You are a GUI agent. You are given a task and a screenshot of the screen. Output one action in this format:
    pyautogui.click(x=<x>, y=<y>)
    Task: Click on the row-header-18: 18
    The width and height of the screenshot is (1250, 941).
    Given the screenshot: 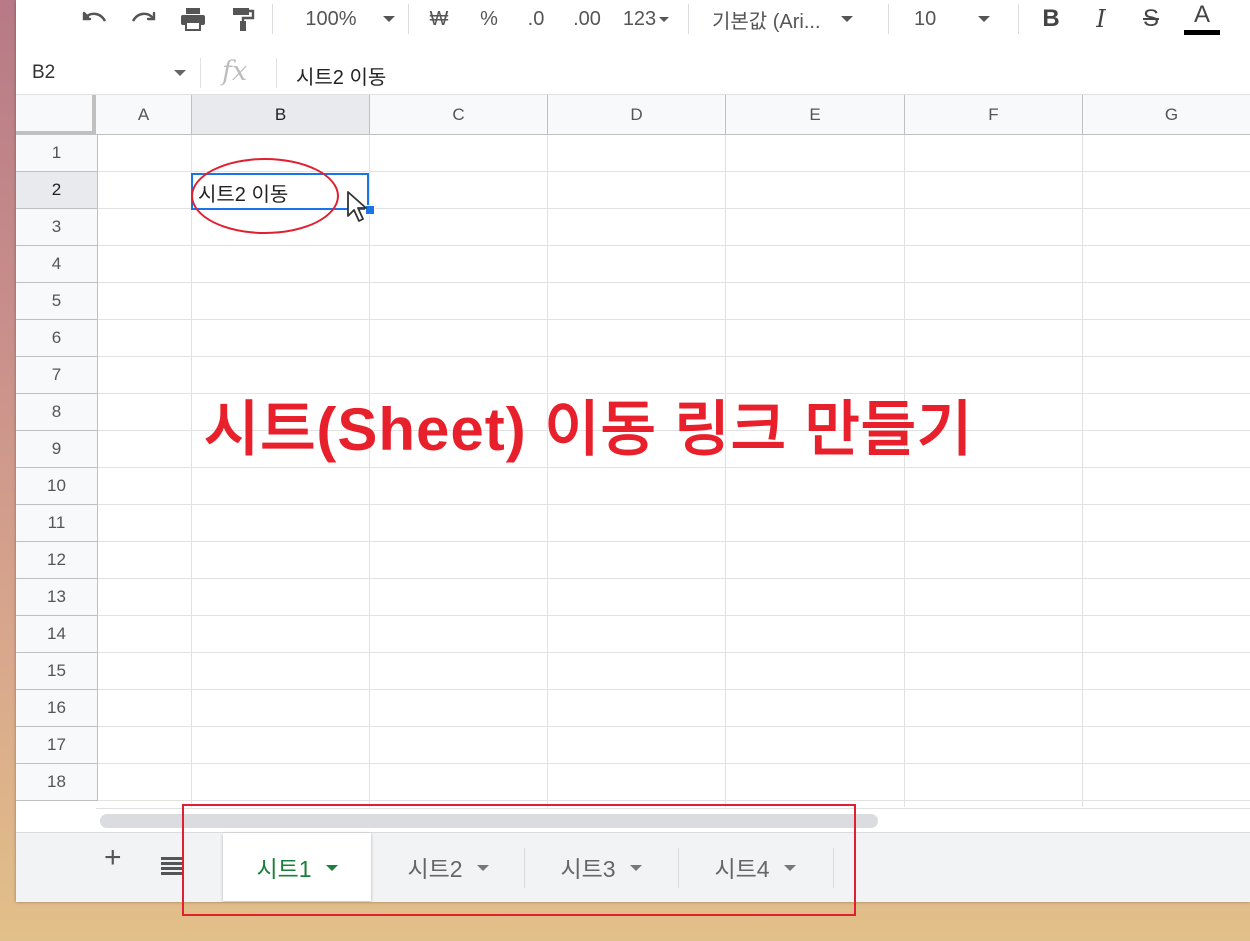 What is the action you would take?
    pyautogui.click(x=57, y=782)
    